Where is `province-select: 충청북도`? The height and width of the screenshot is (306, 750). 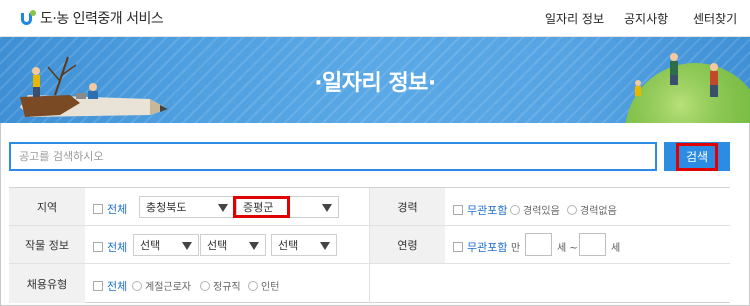
province-select: 충청북도 is located at coordinates (187, 207).